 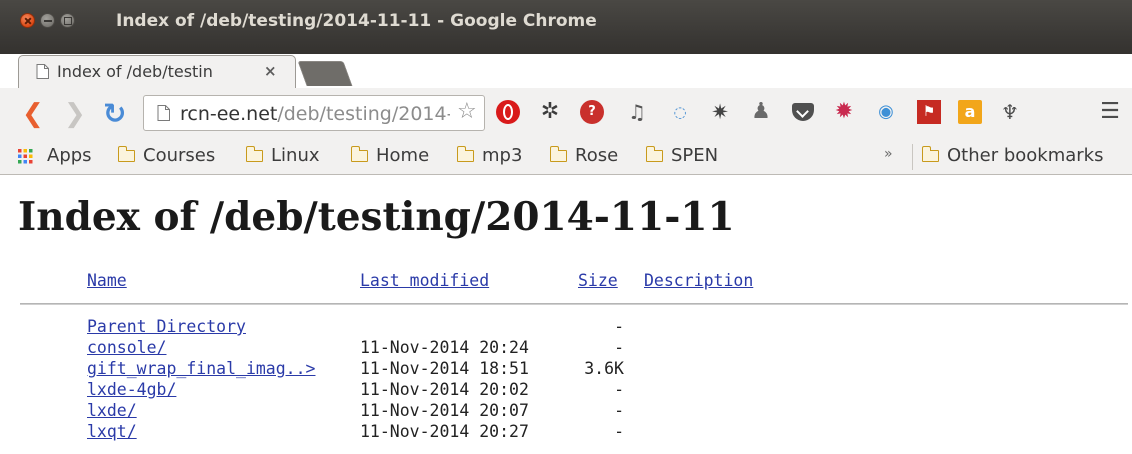 I want to click on bookmarks-separator, so click(x=912, y=157).